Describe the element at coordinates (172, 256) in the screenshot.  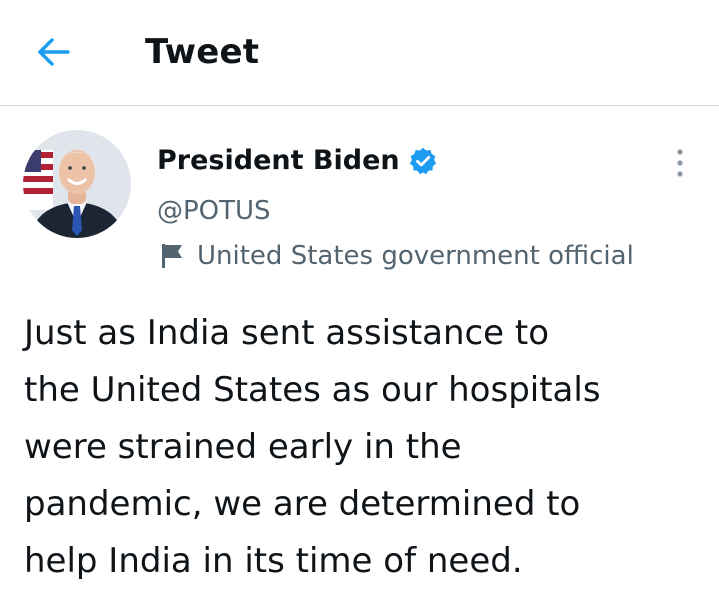
I see `flag-icon` at that location.